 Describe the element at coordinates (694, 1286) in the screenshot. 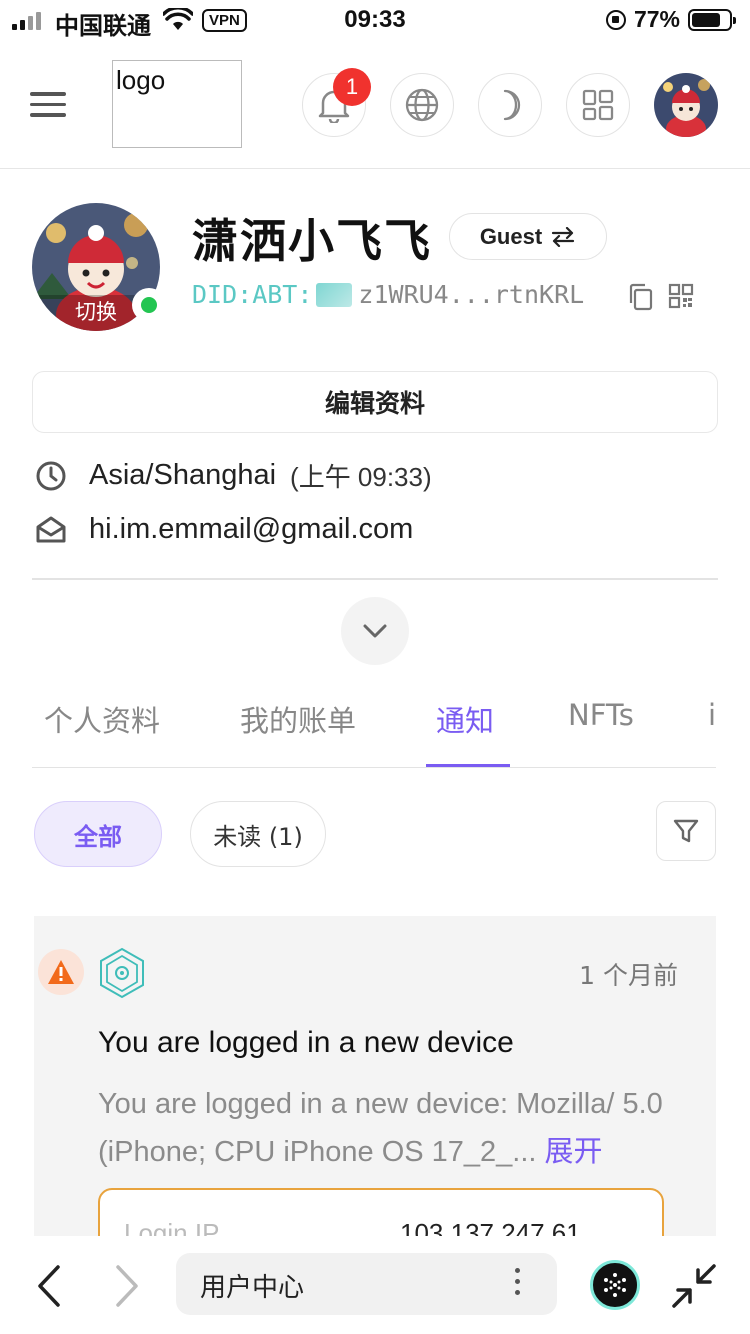

I see `minimize-arrows-icon` at that location.